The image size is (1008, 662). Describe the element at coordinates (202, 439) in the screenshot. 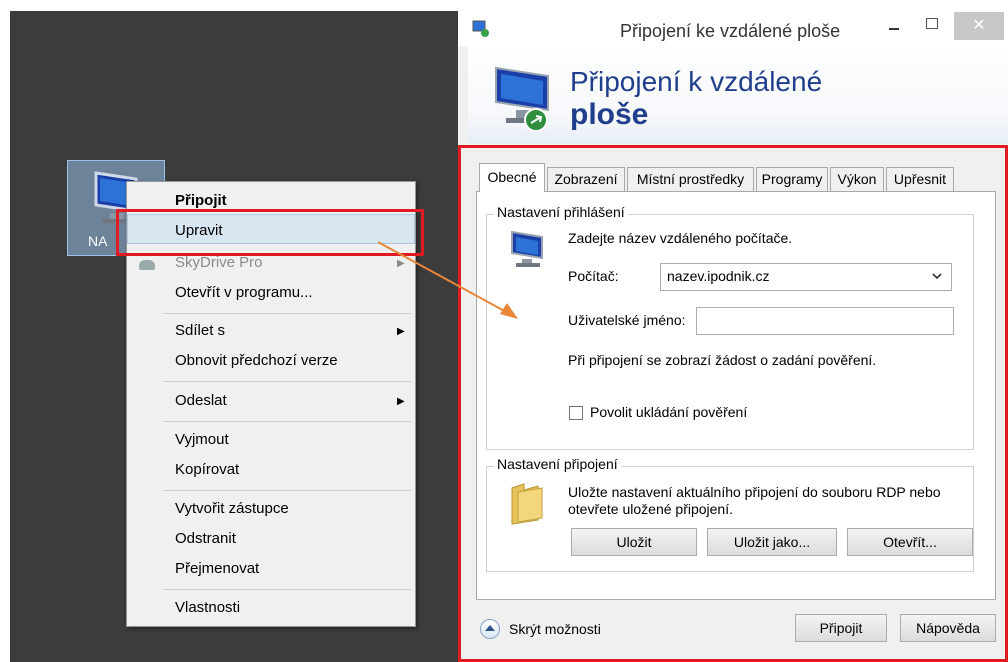

I see `menu-item-cut: Vyjmout` at that location.